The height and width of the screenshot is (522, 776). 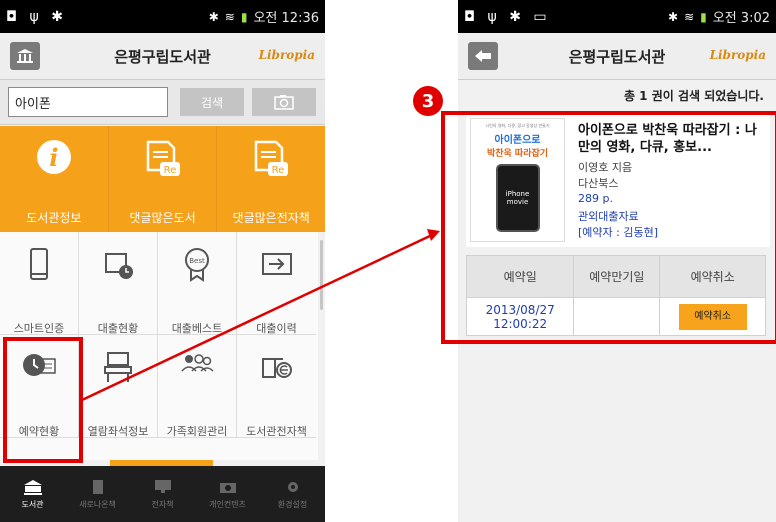 What do you see at coordinates (25, 56) in the screenshot?
I see `library-building-icon` at bounding box center [25, 56].